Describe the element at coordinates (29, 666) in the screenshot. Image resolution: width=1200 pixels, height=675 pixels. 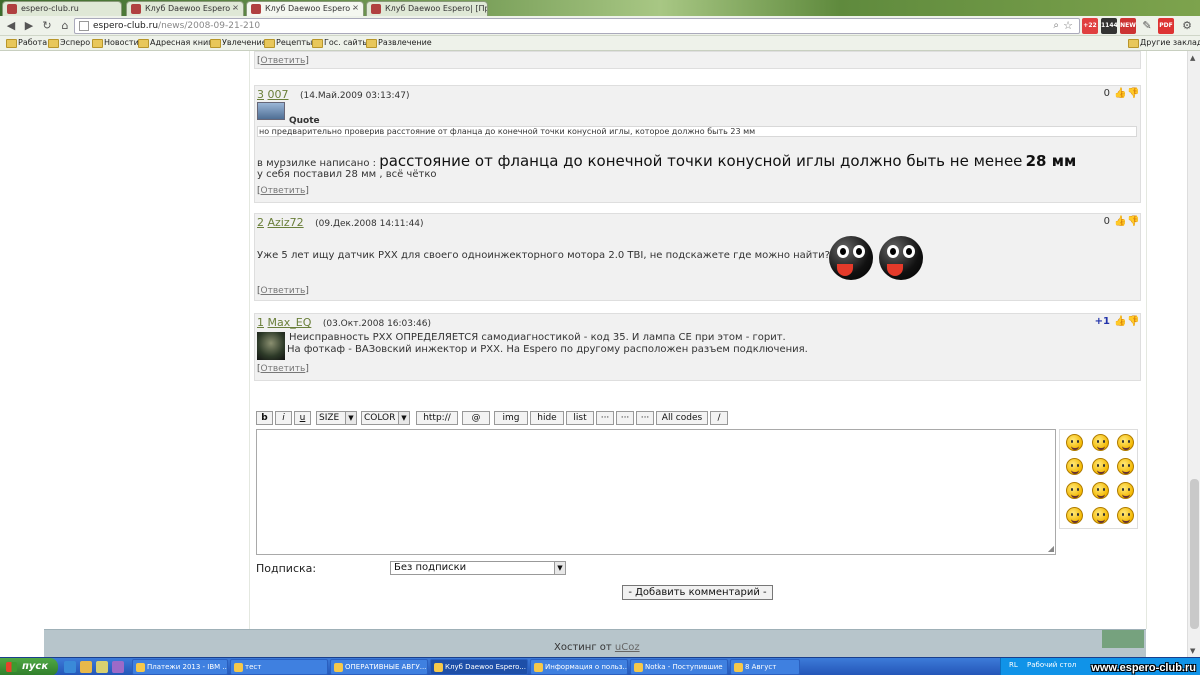
I see `start-button: пуск` at that location.